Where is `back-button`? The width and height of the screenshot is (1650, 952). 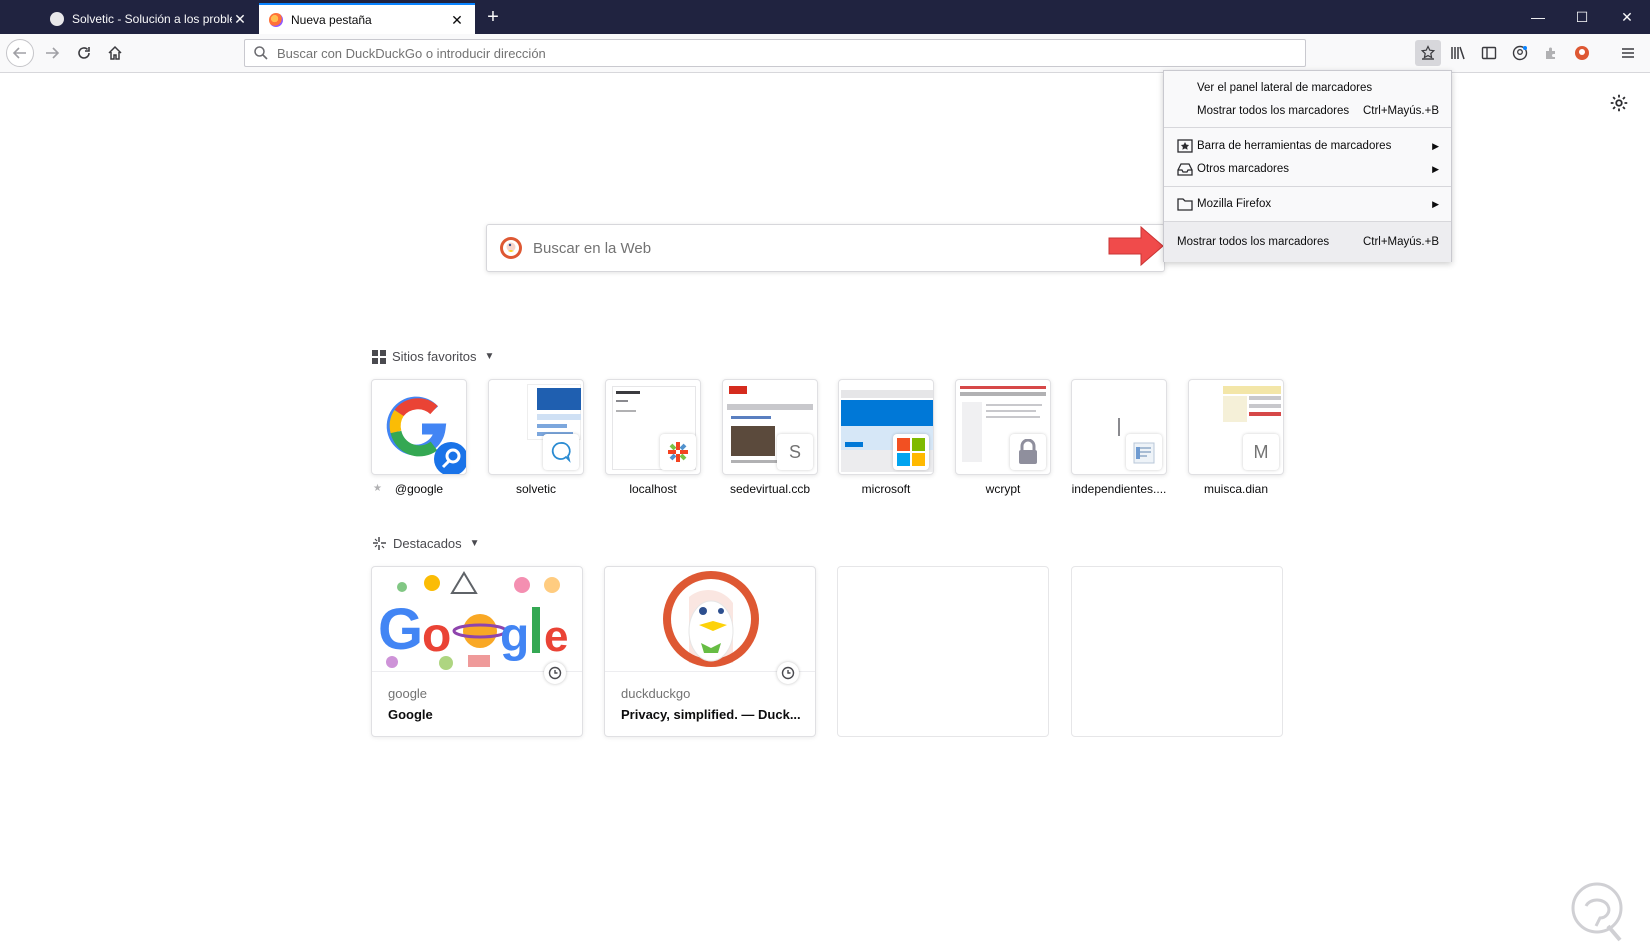
back-button is located at coordinates (20, 53).